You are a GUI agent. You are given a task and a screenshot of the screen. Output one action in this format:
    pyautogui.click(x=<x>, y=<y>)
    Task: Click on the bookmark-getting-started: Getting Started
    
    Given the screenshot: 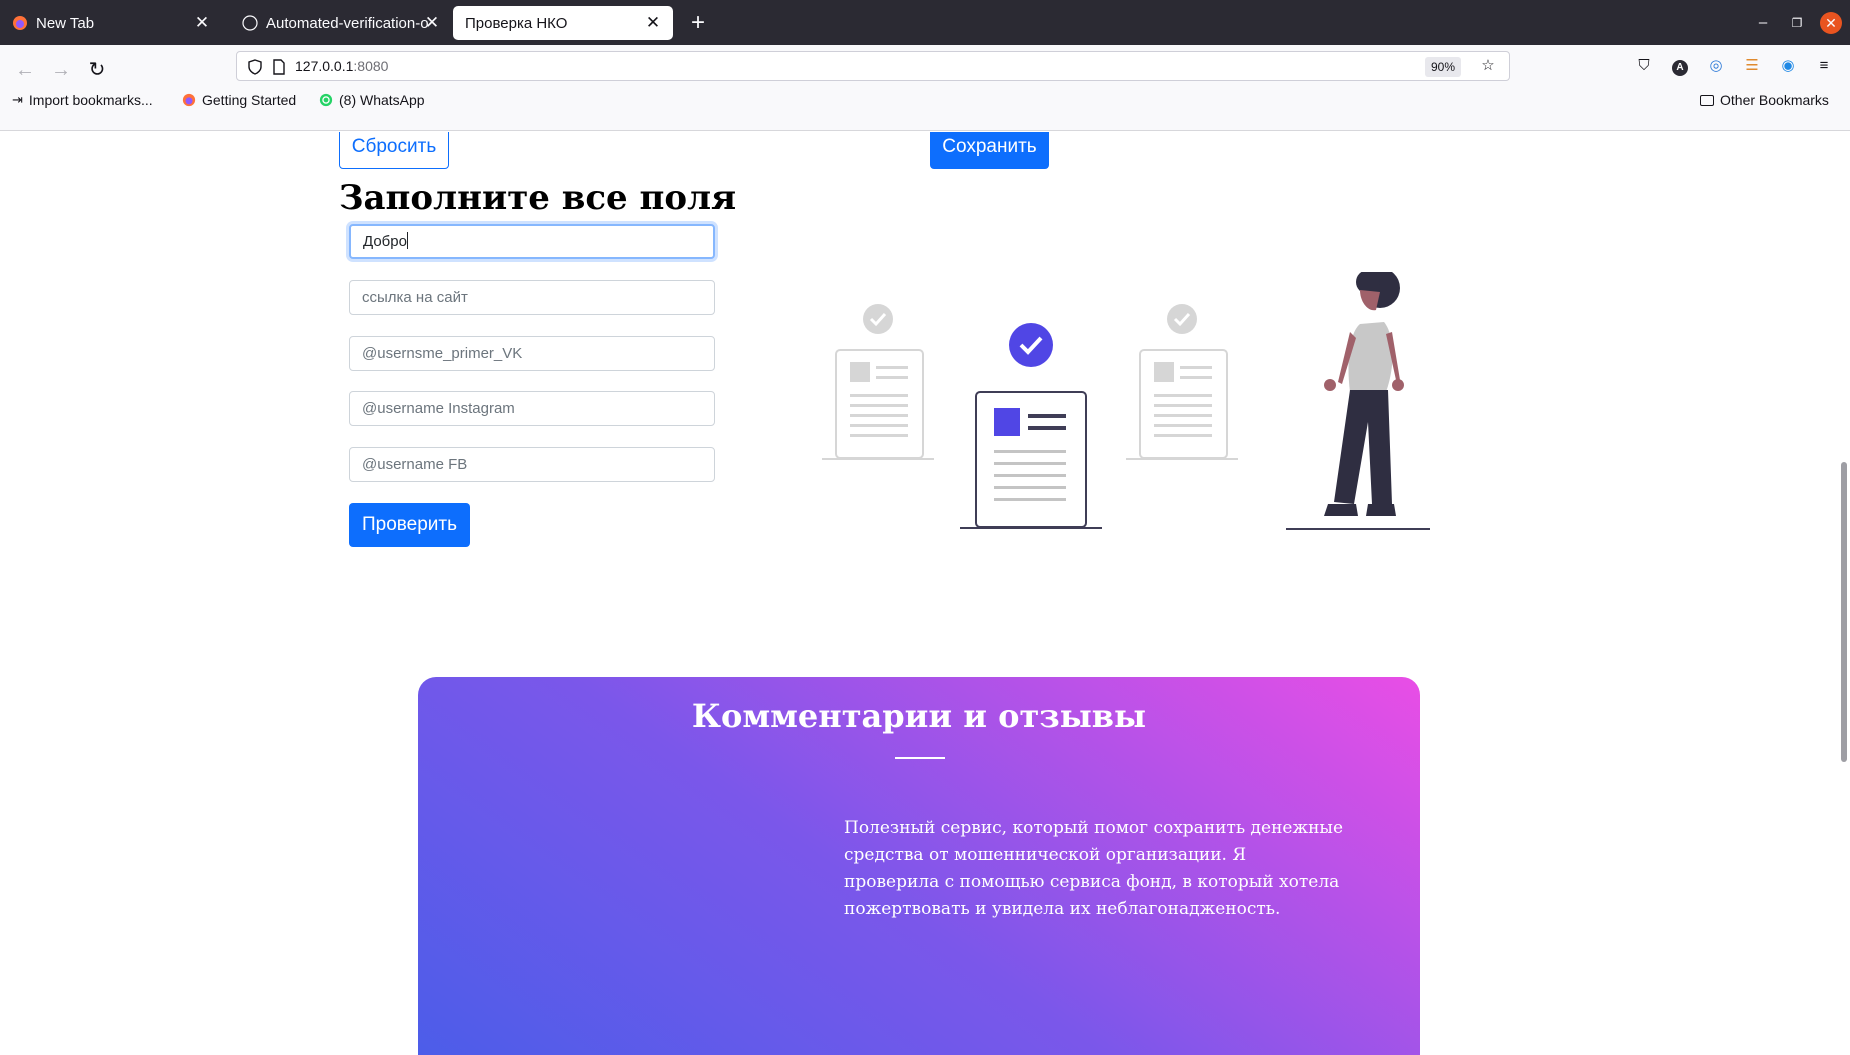 What is the action you would take?
    pyautogui.click(x=239, y=100)
    